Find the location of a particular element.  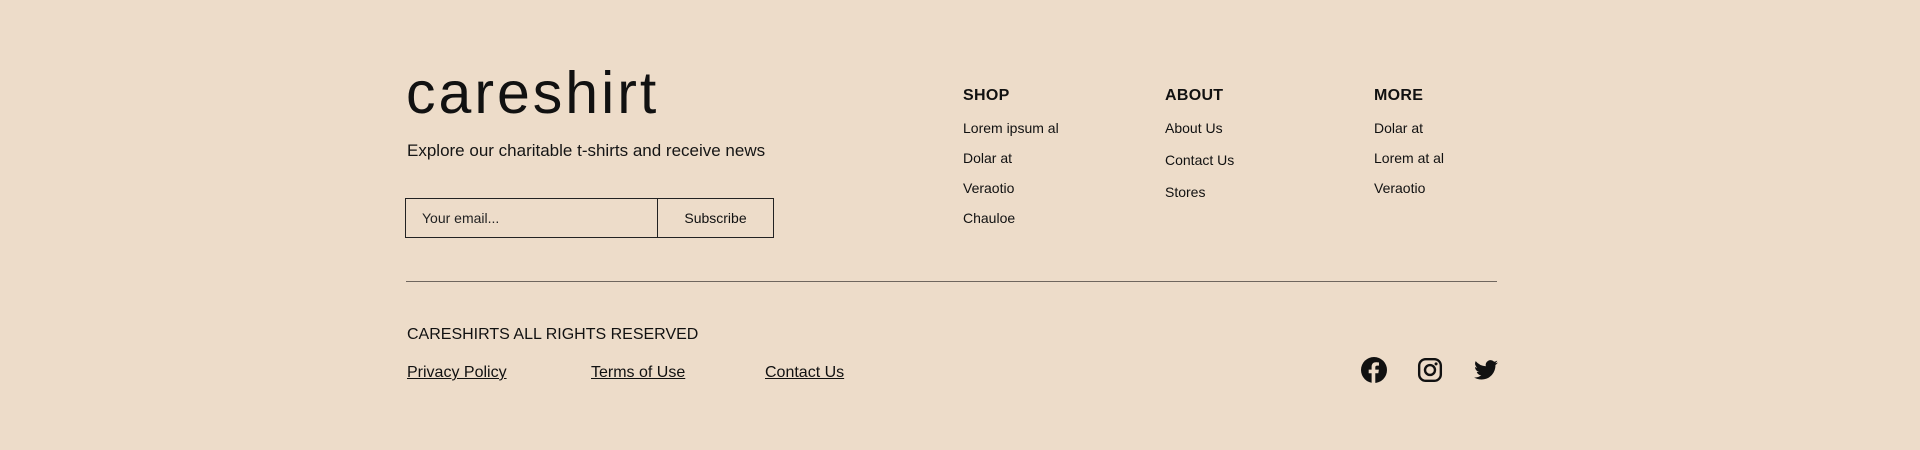

footer-link: Lorem at al is located at coordinates (1409, 158).